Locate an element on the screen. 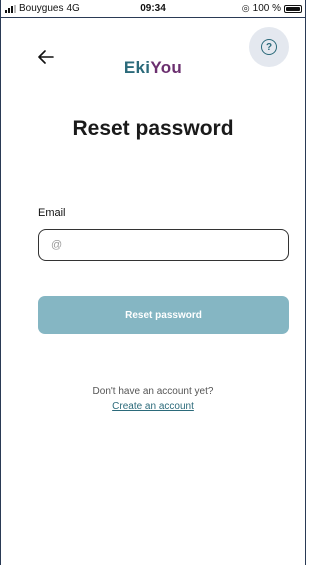  logo-part-2: You is located at coordinates (166, 67).